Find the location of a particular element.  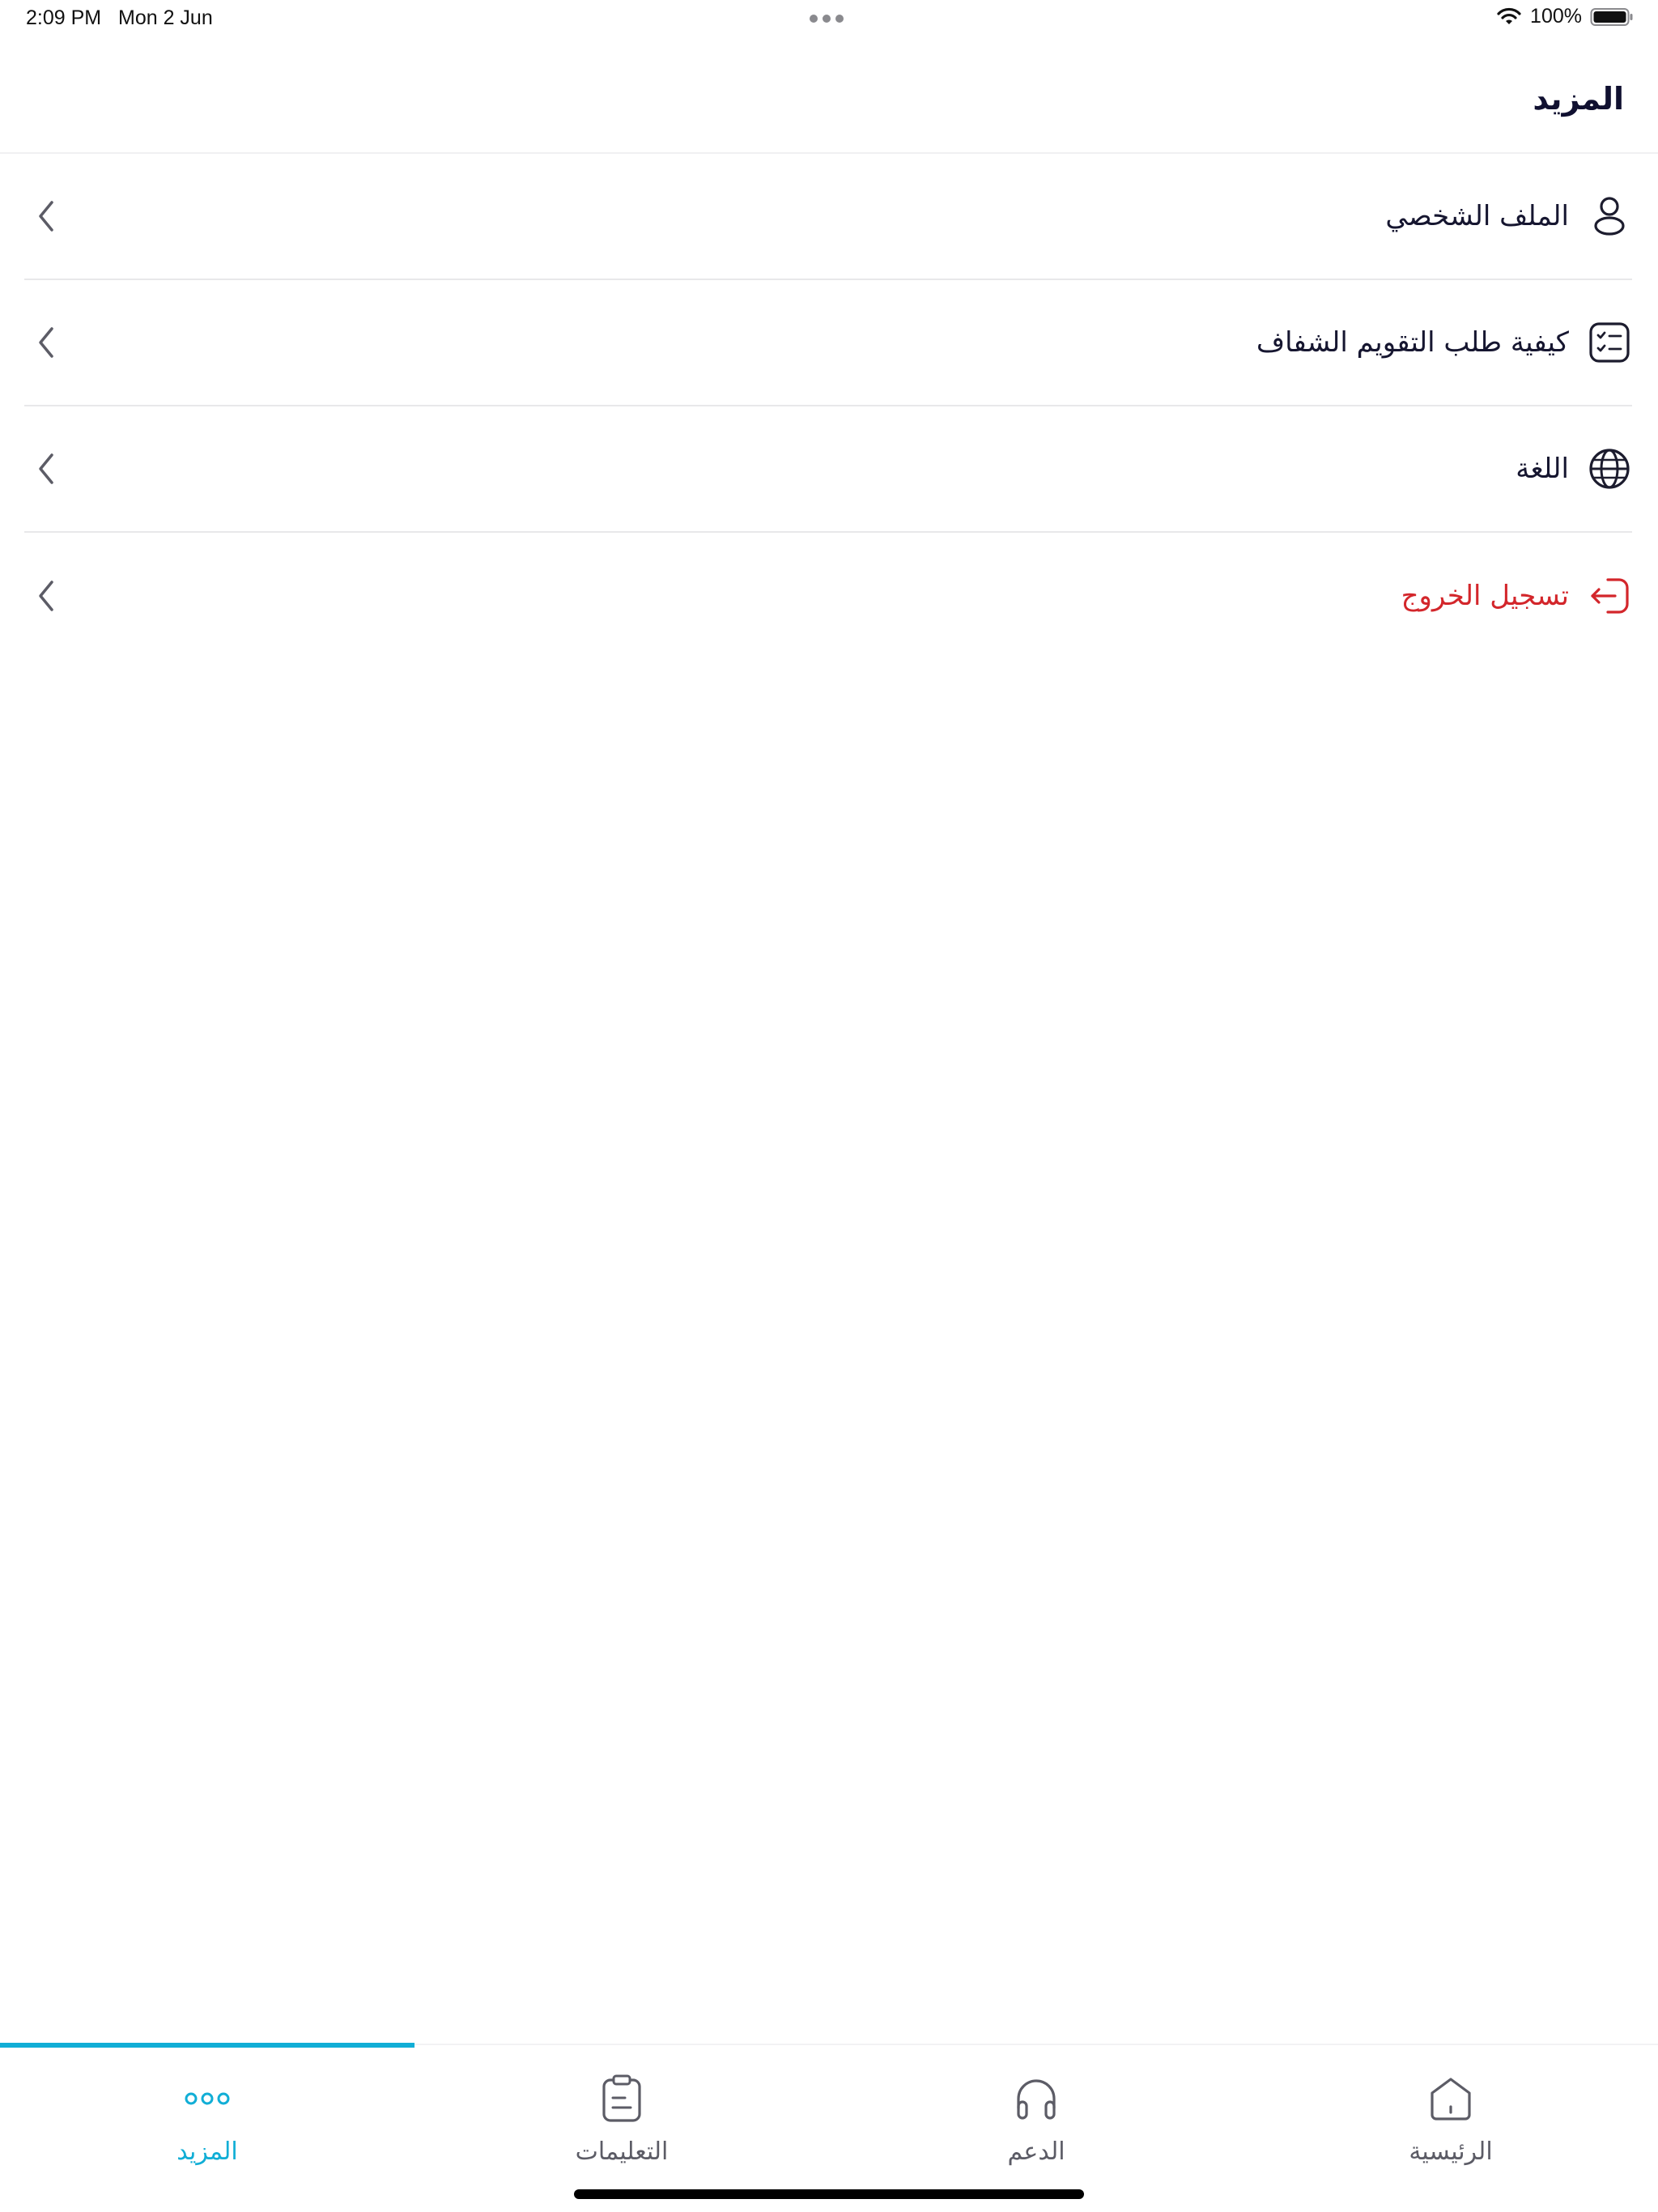

tab-label: التعليمات is located at coordinates (622, 2152).